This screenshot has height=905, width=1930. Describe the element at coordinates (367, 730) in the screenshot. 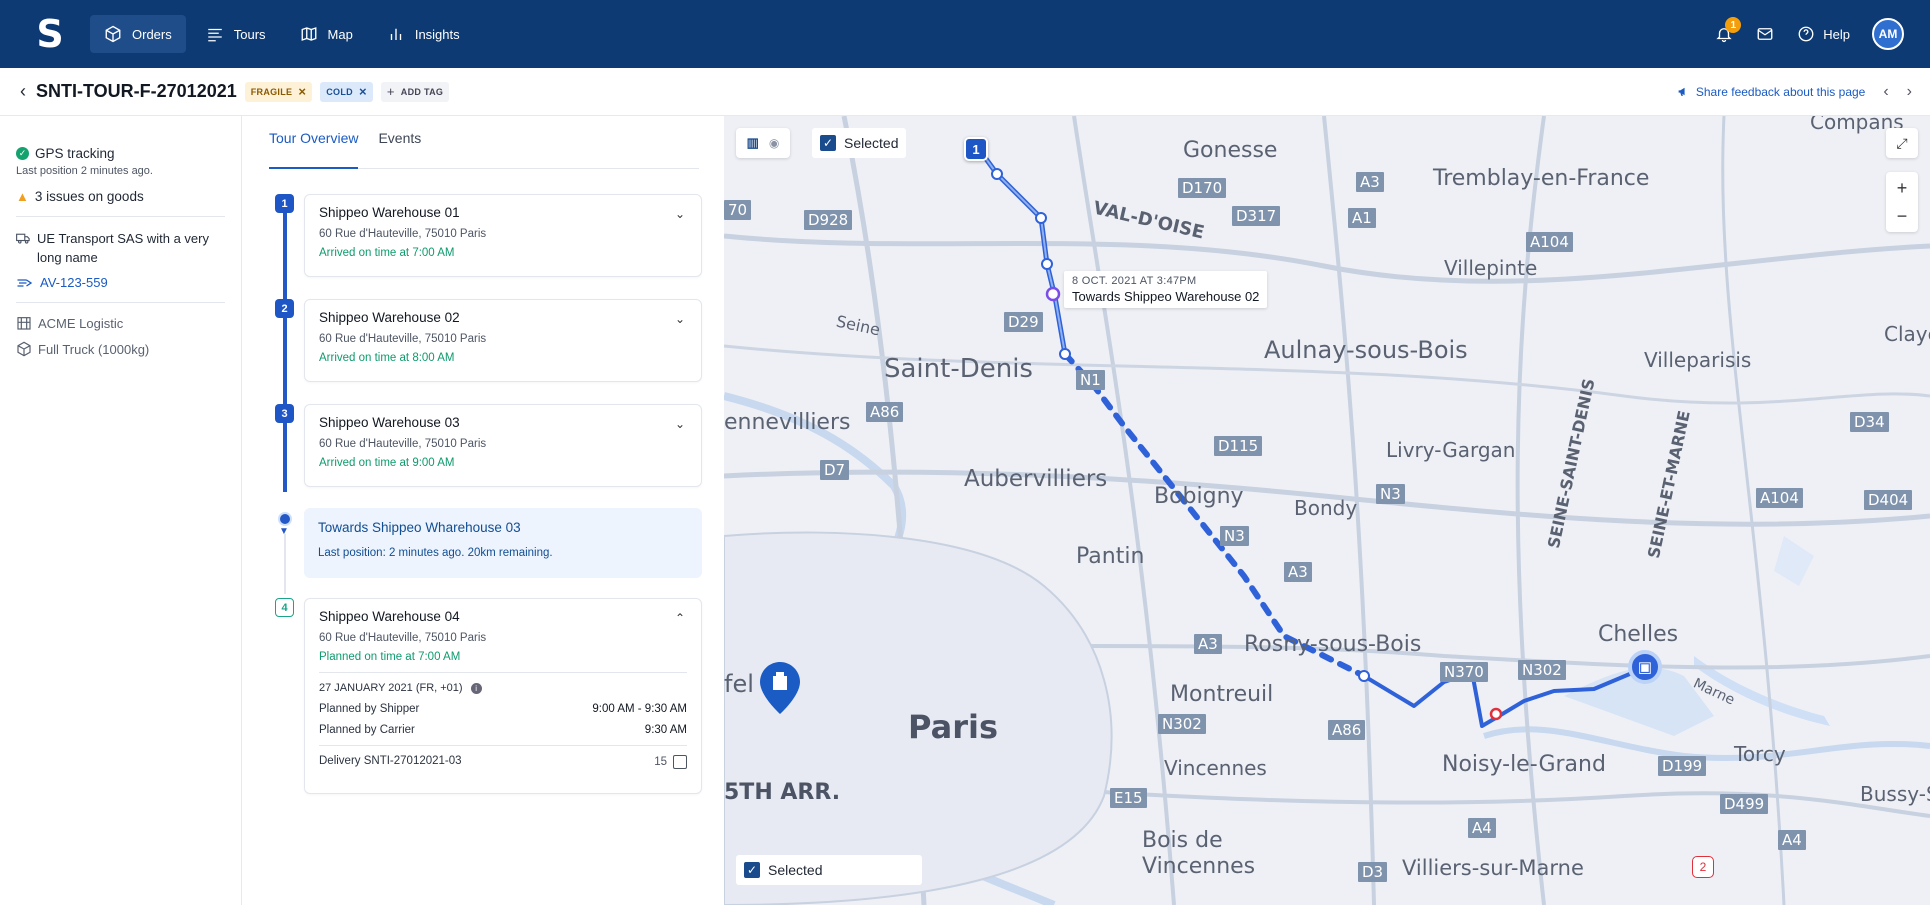

I see `planned-carrier-label: Planned by Carrier` at that location.